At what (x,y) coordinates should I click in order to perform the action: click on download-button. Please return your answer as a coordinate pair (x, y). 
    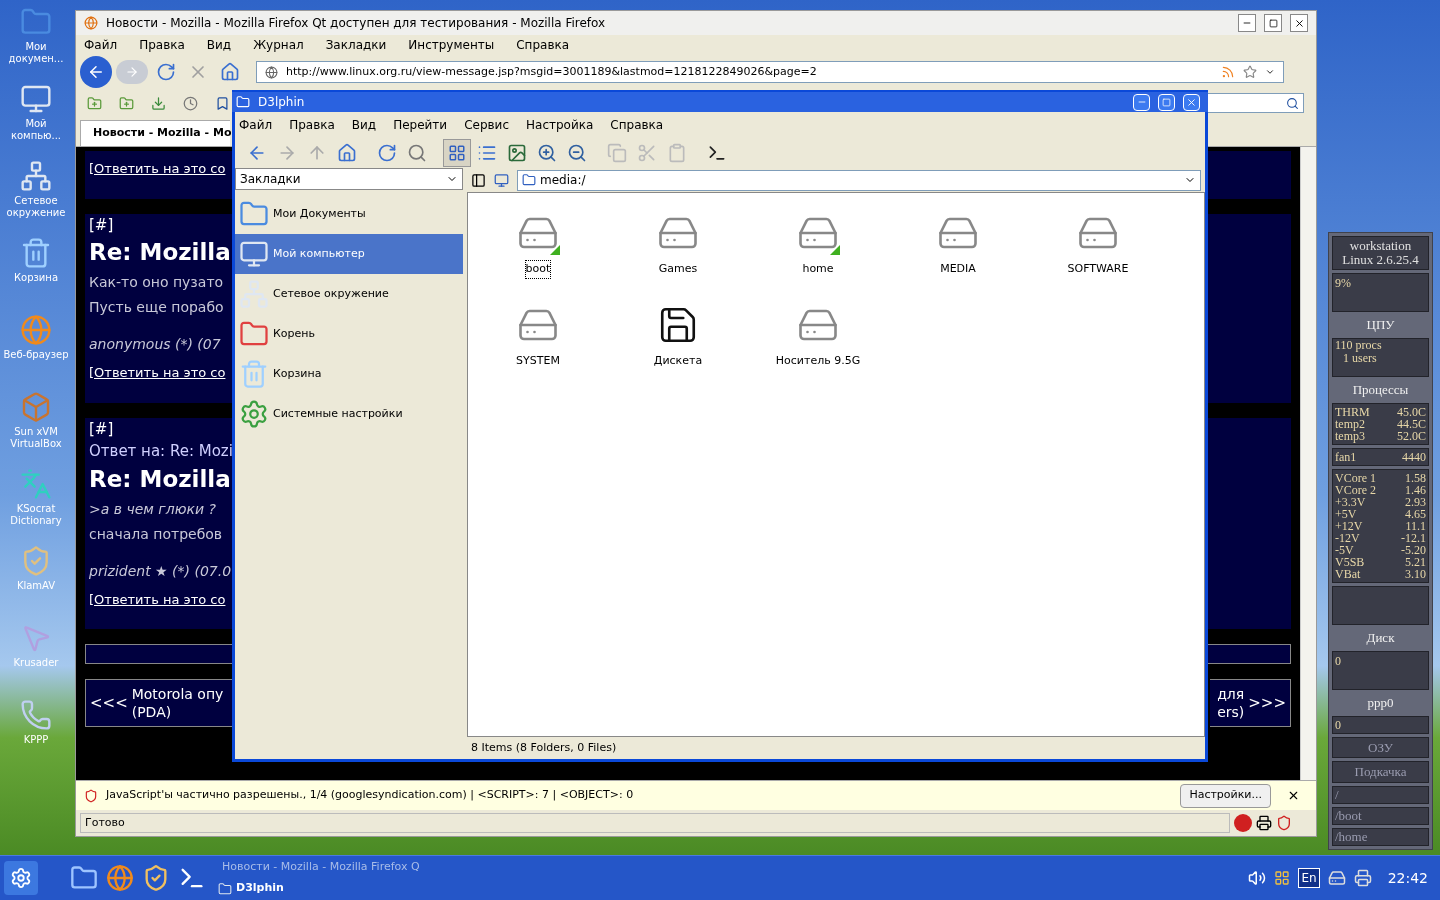
    Looking at the image, I should click on (158, 103).